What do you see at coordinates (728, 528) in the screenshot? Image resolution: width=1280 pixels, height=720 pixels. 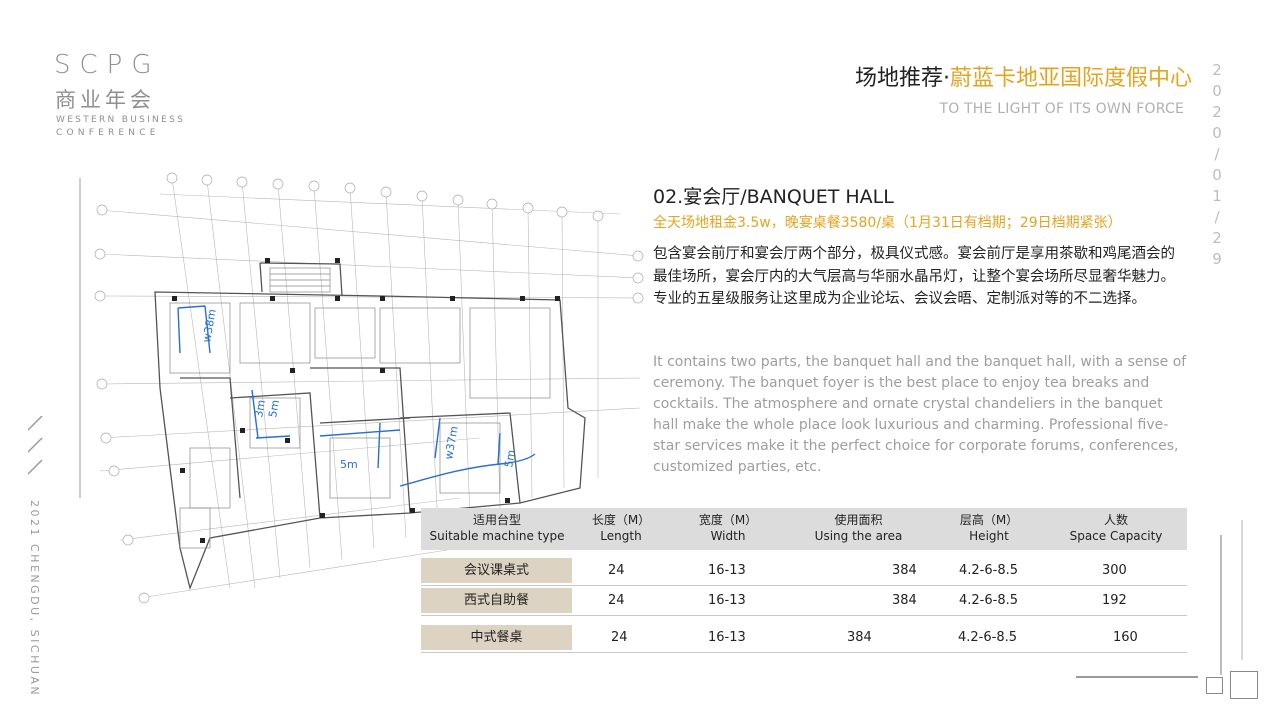 I see `header-width: 宽度（M） Width` at bounding box center [728, 528].